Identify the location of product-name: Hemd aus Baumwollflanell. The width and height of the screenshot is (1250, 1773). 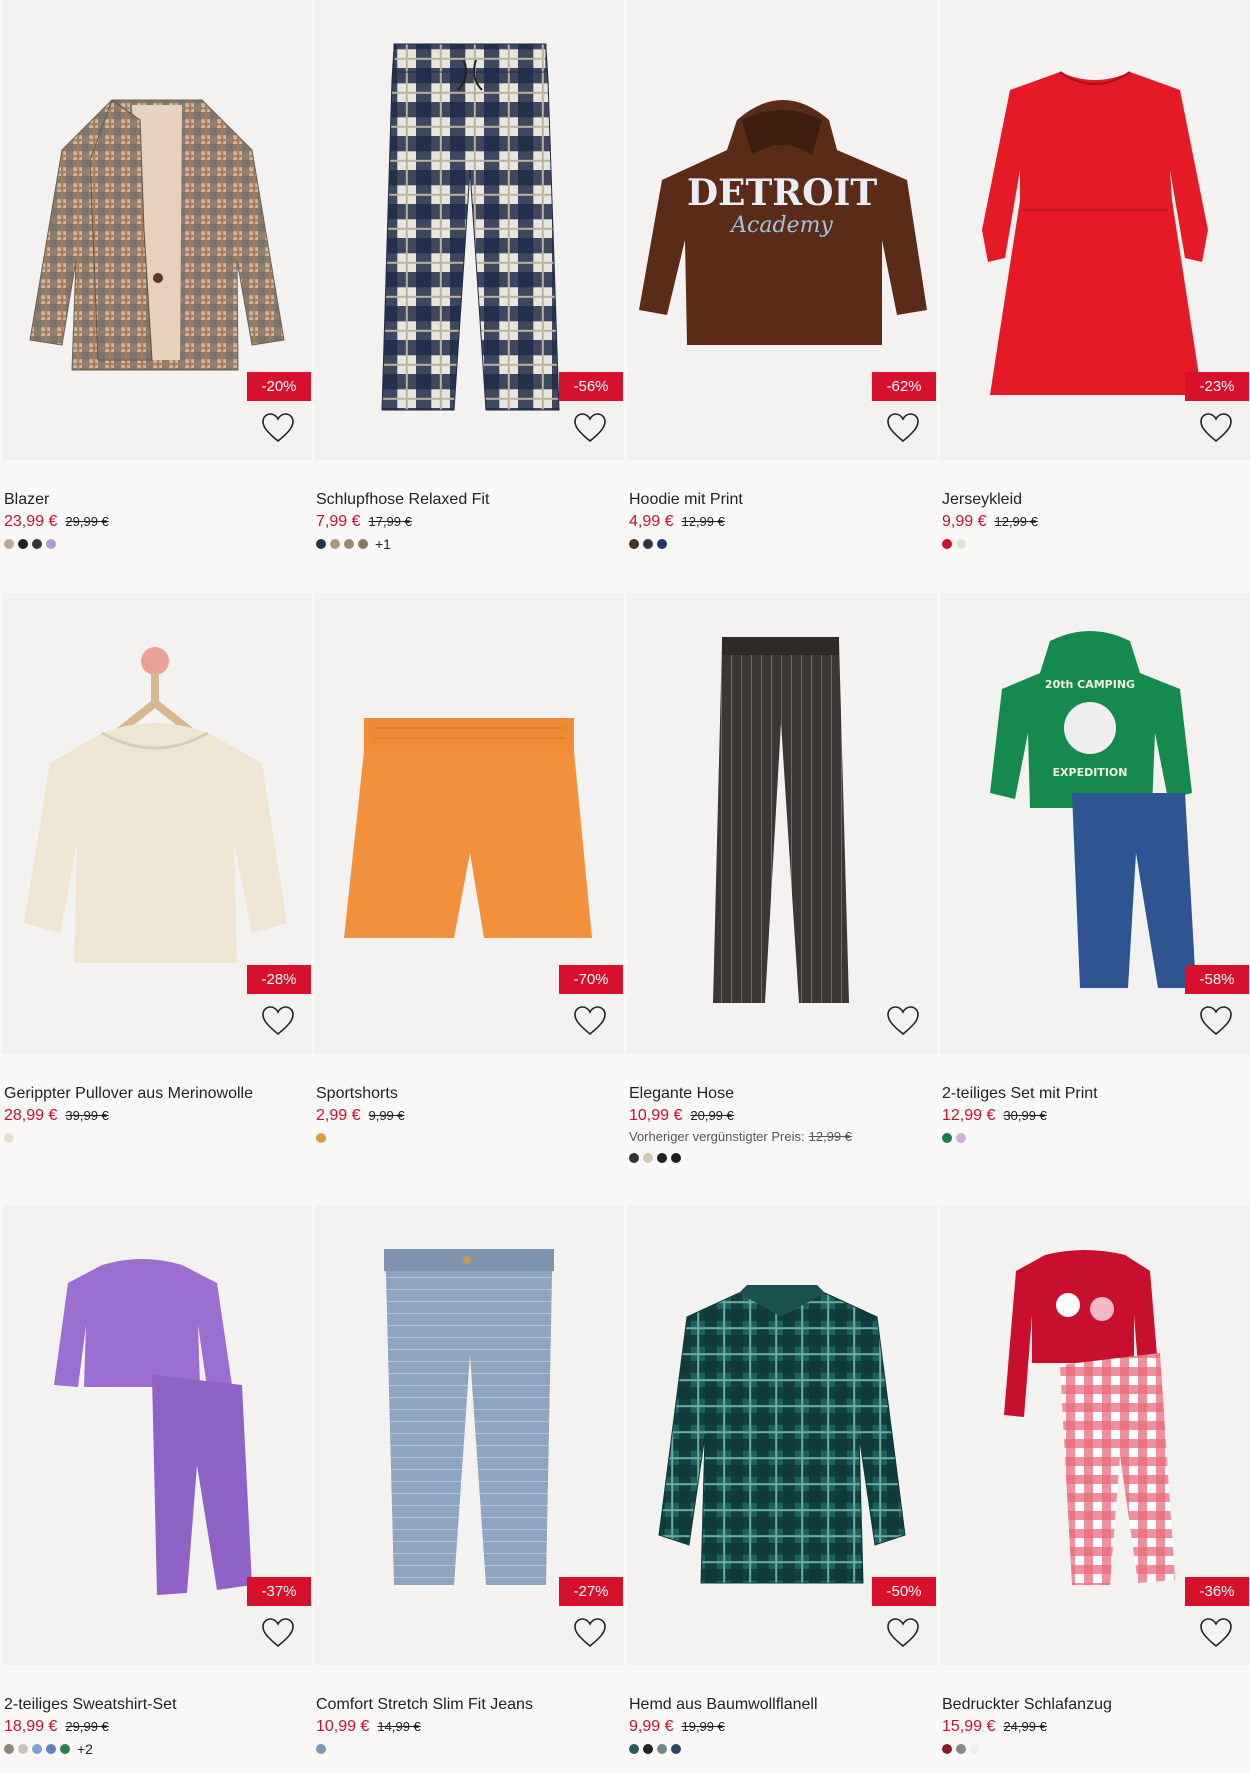
(783, 1705).